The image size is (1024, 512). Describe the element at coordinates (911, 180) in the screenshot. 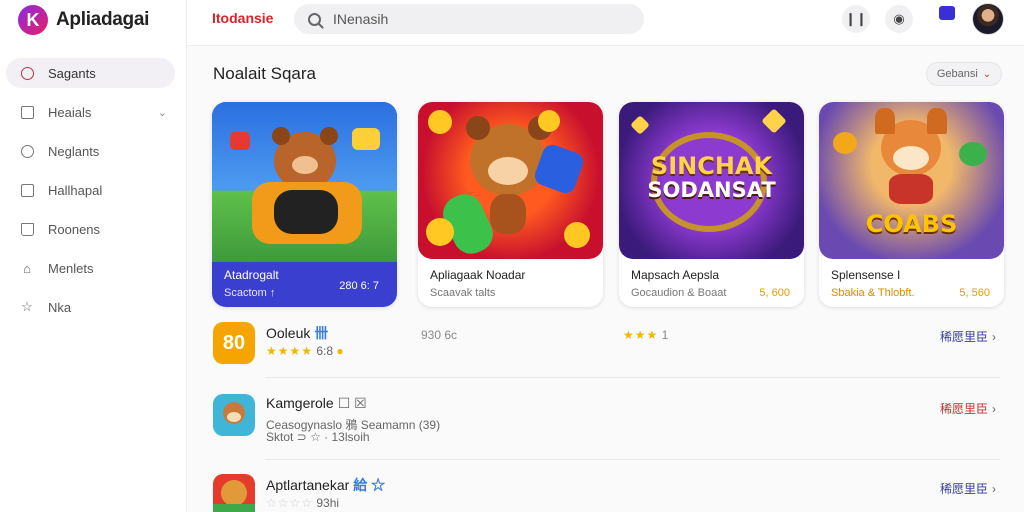

I see `app-card-artwork: COABS` at that location.